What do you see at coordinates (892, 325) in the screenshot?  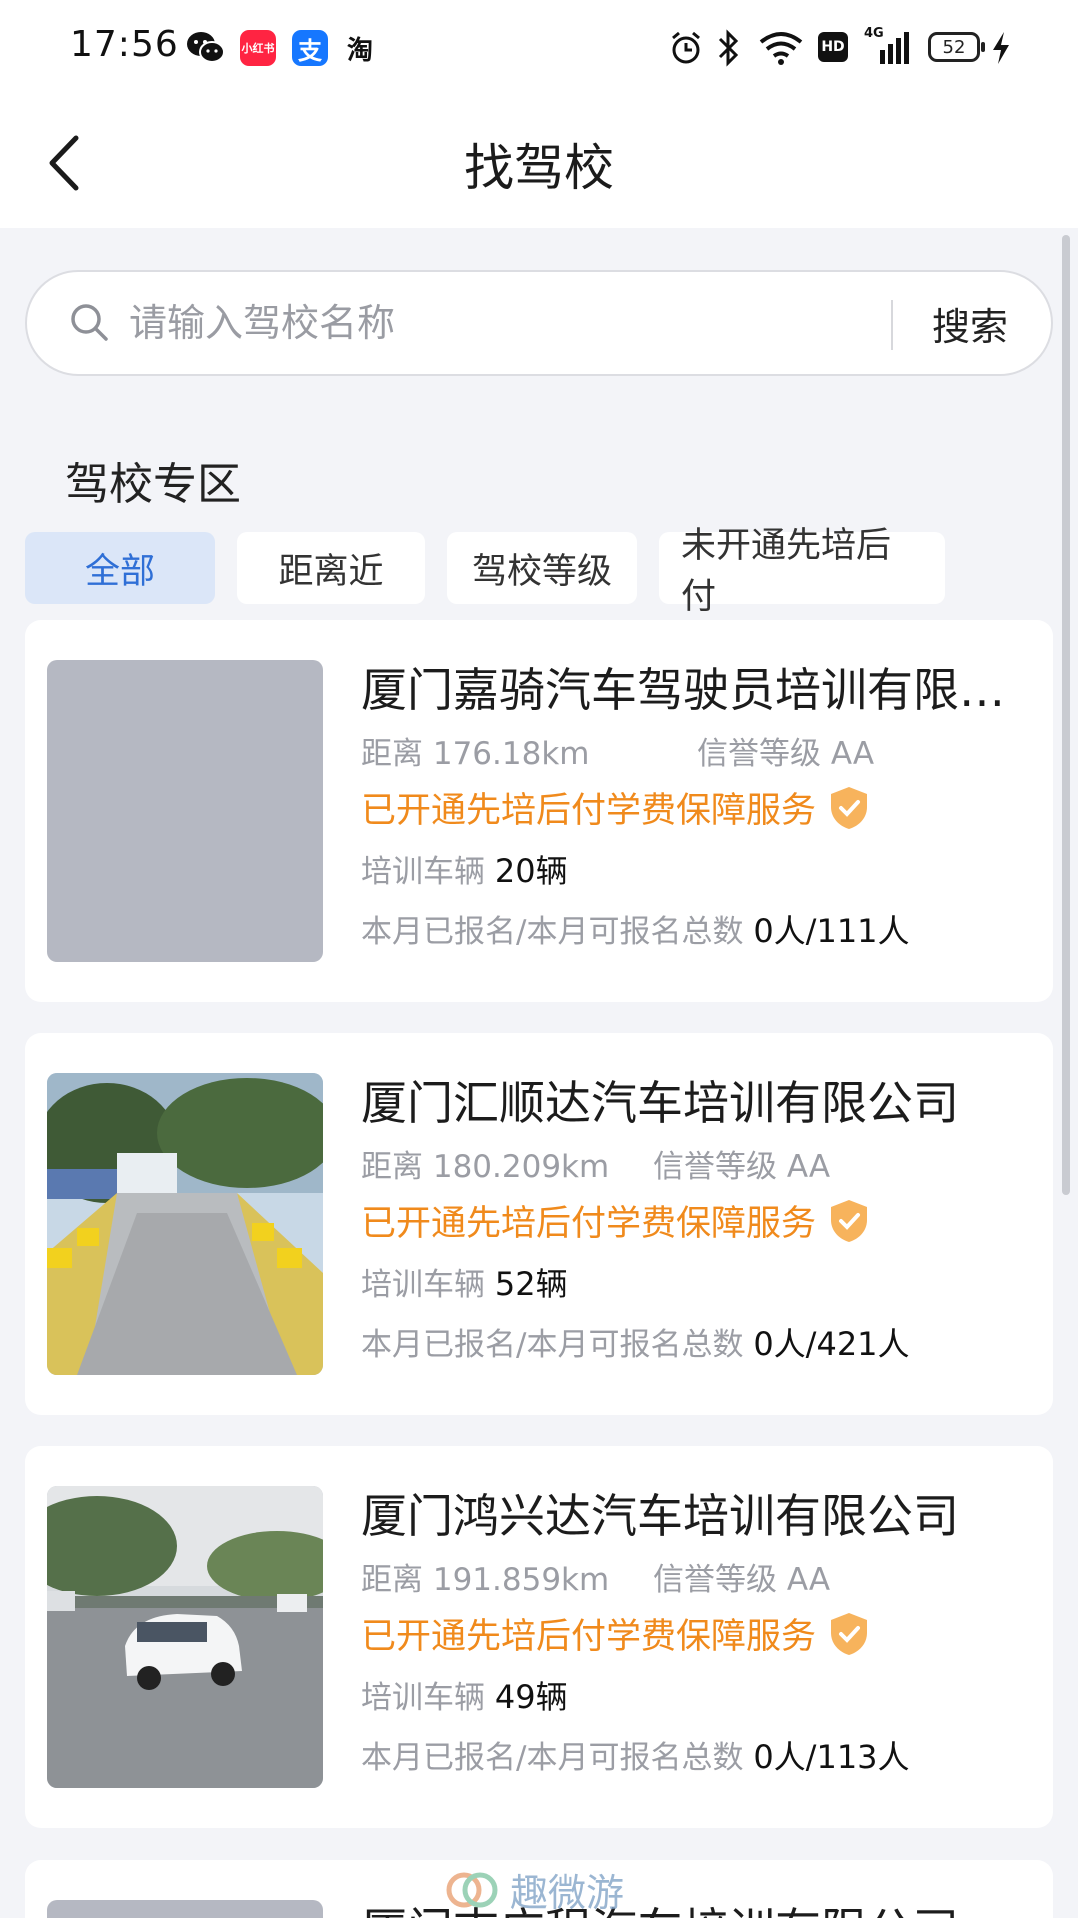 I see `search-divider` at bounding box center [892, 325].